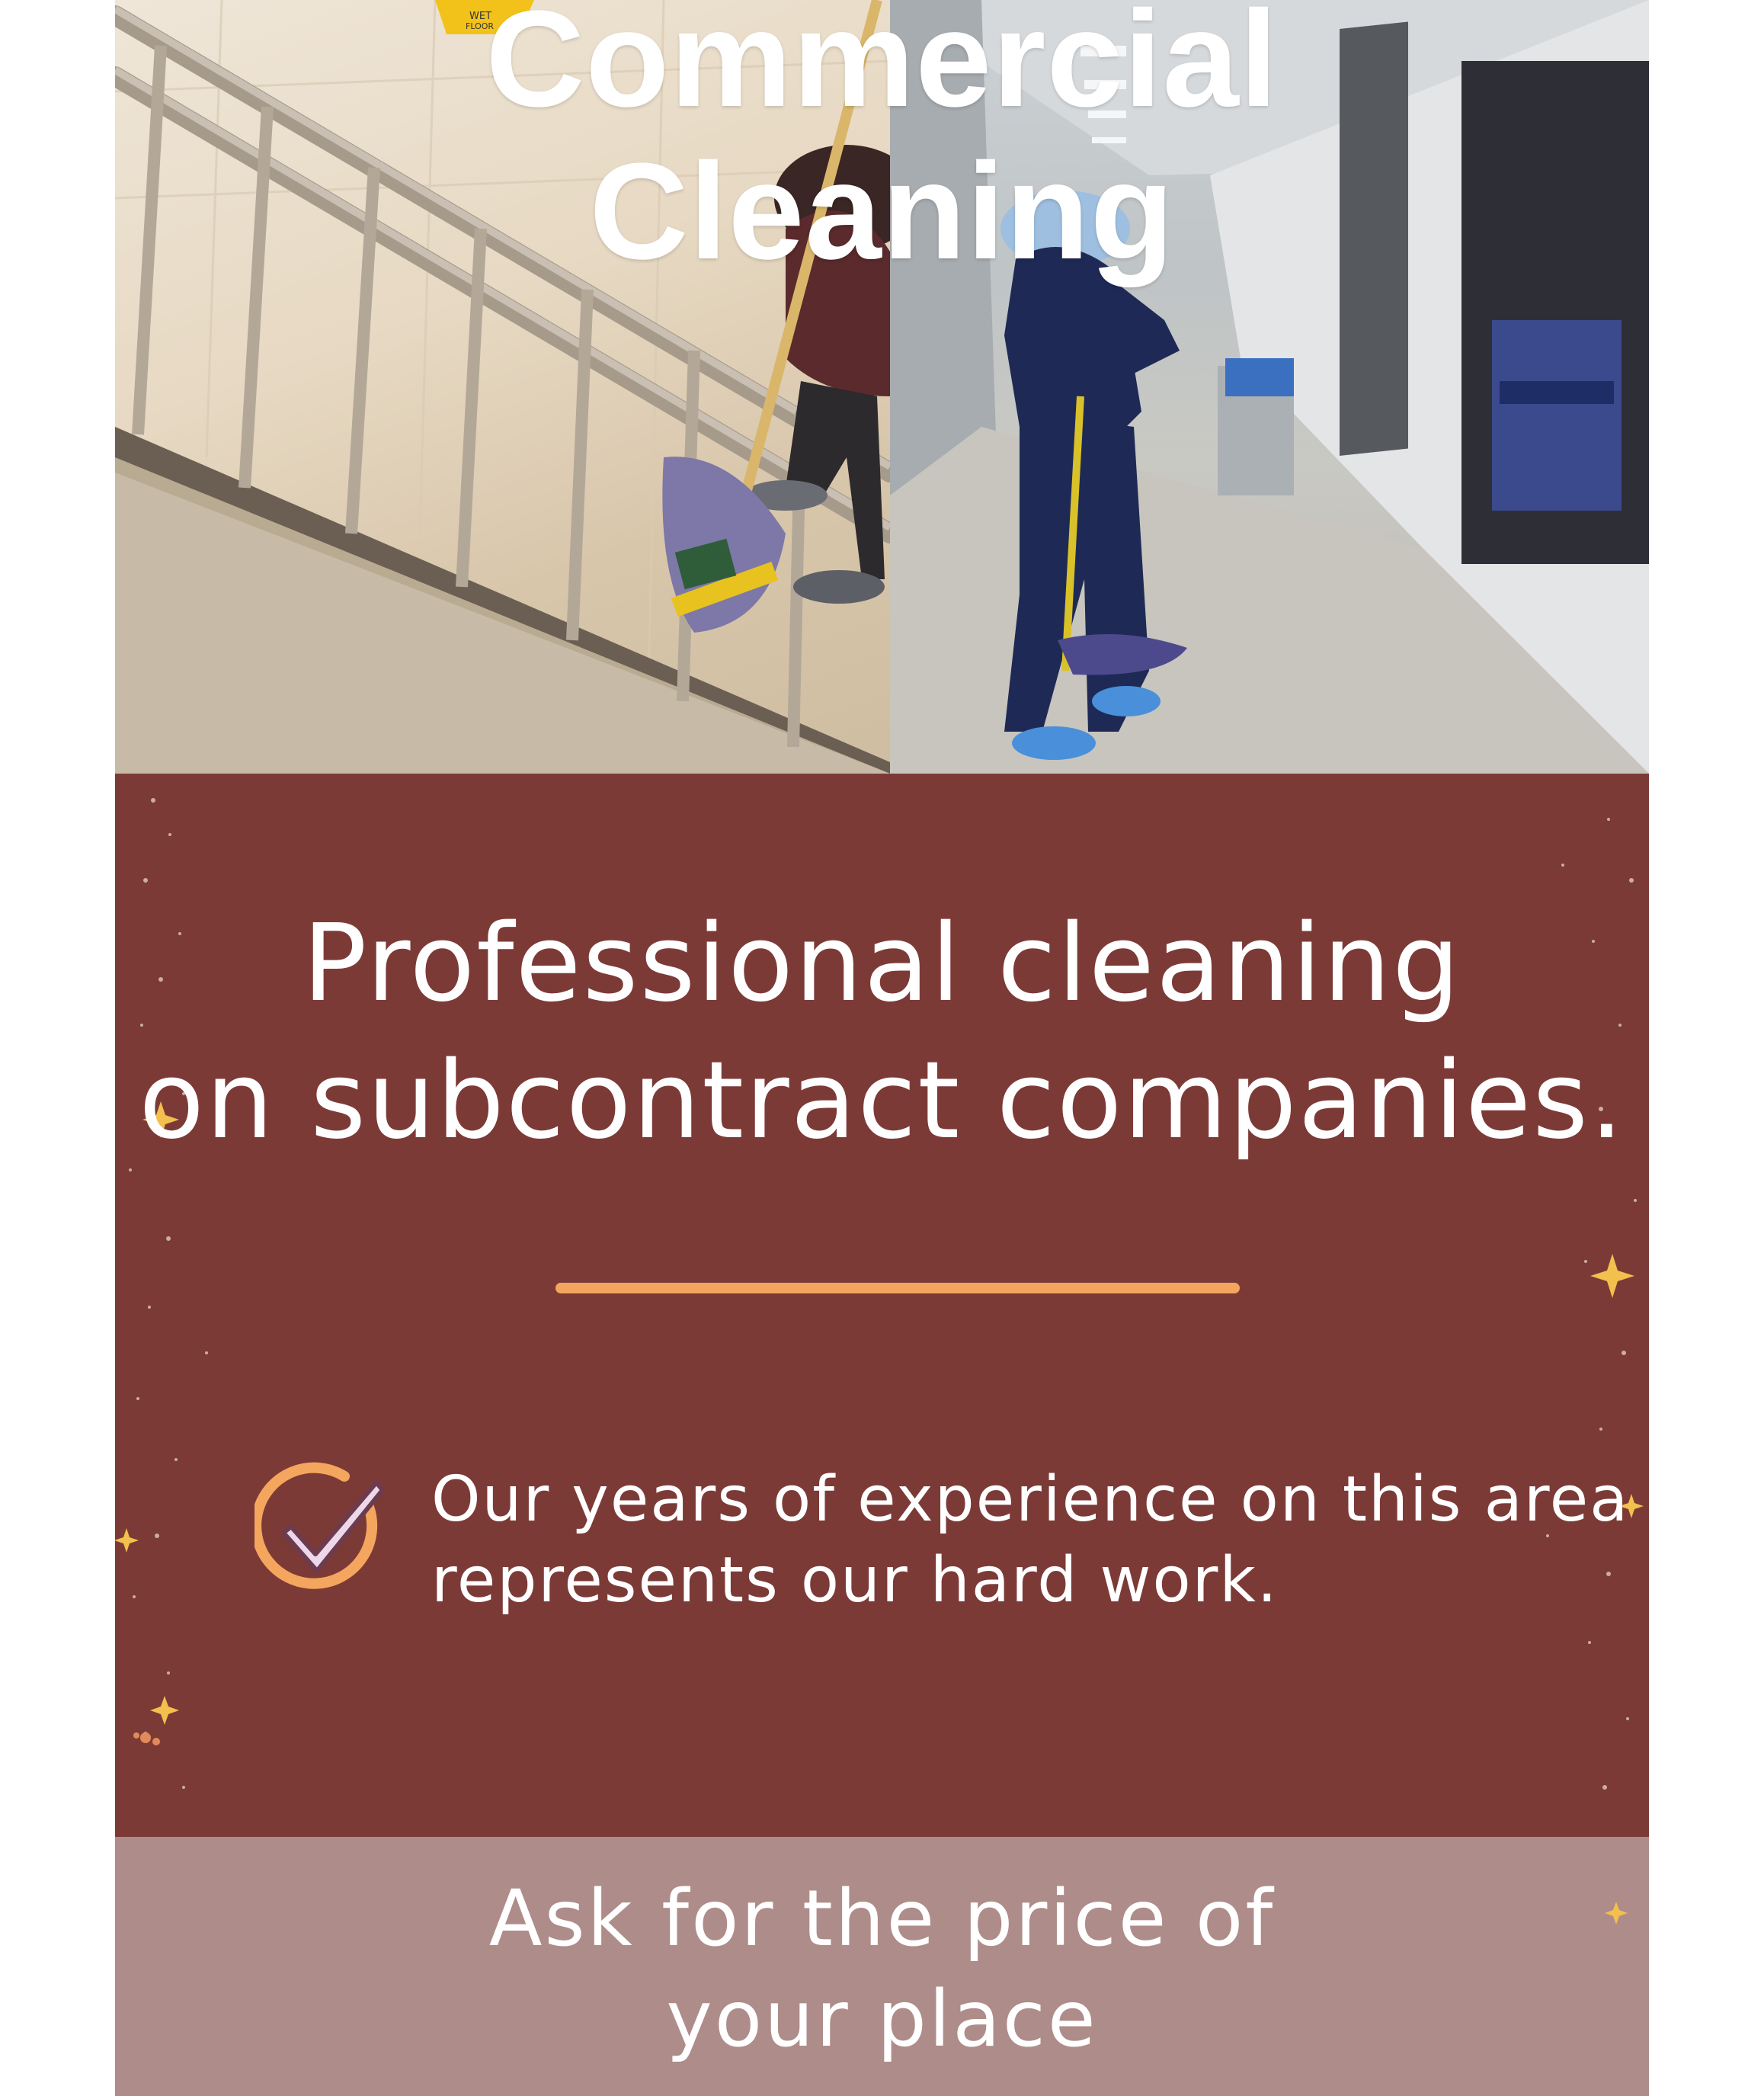  I want to click on experience-line1: Our years of experience on this area, so click(1031, 1499).